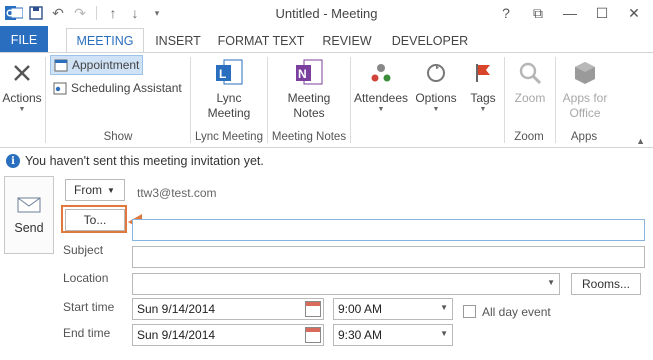  Describe the element at coordinates (178, 41) in the screenshot. I see `tab-insert: INSERT` at that location.